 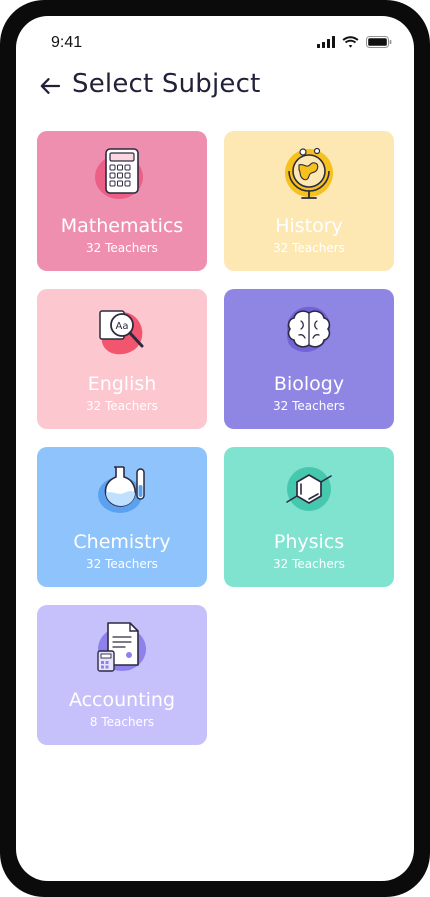 I want to click on status-time: 9:41, so click(x=67, y=42).